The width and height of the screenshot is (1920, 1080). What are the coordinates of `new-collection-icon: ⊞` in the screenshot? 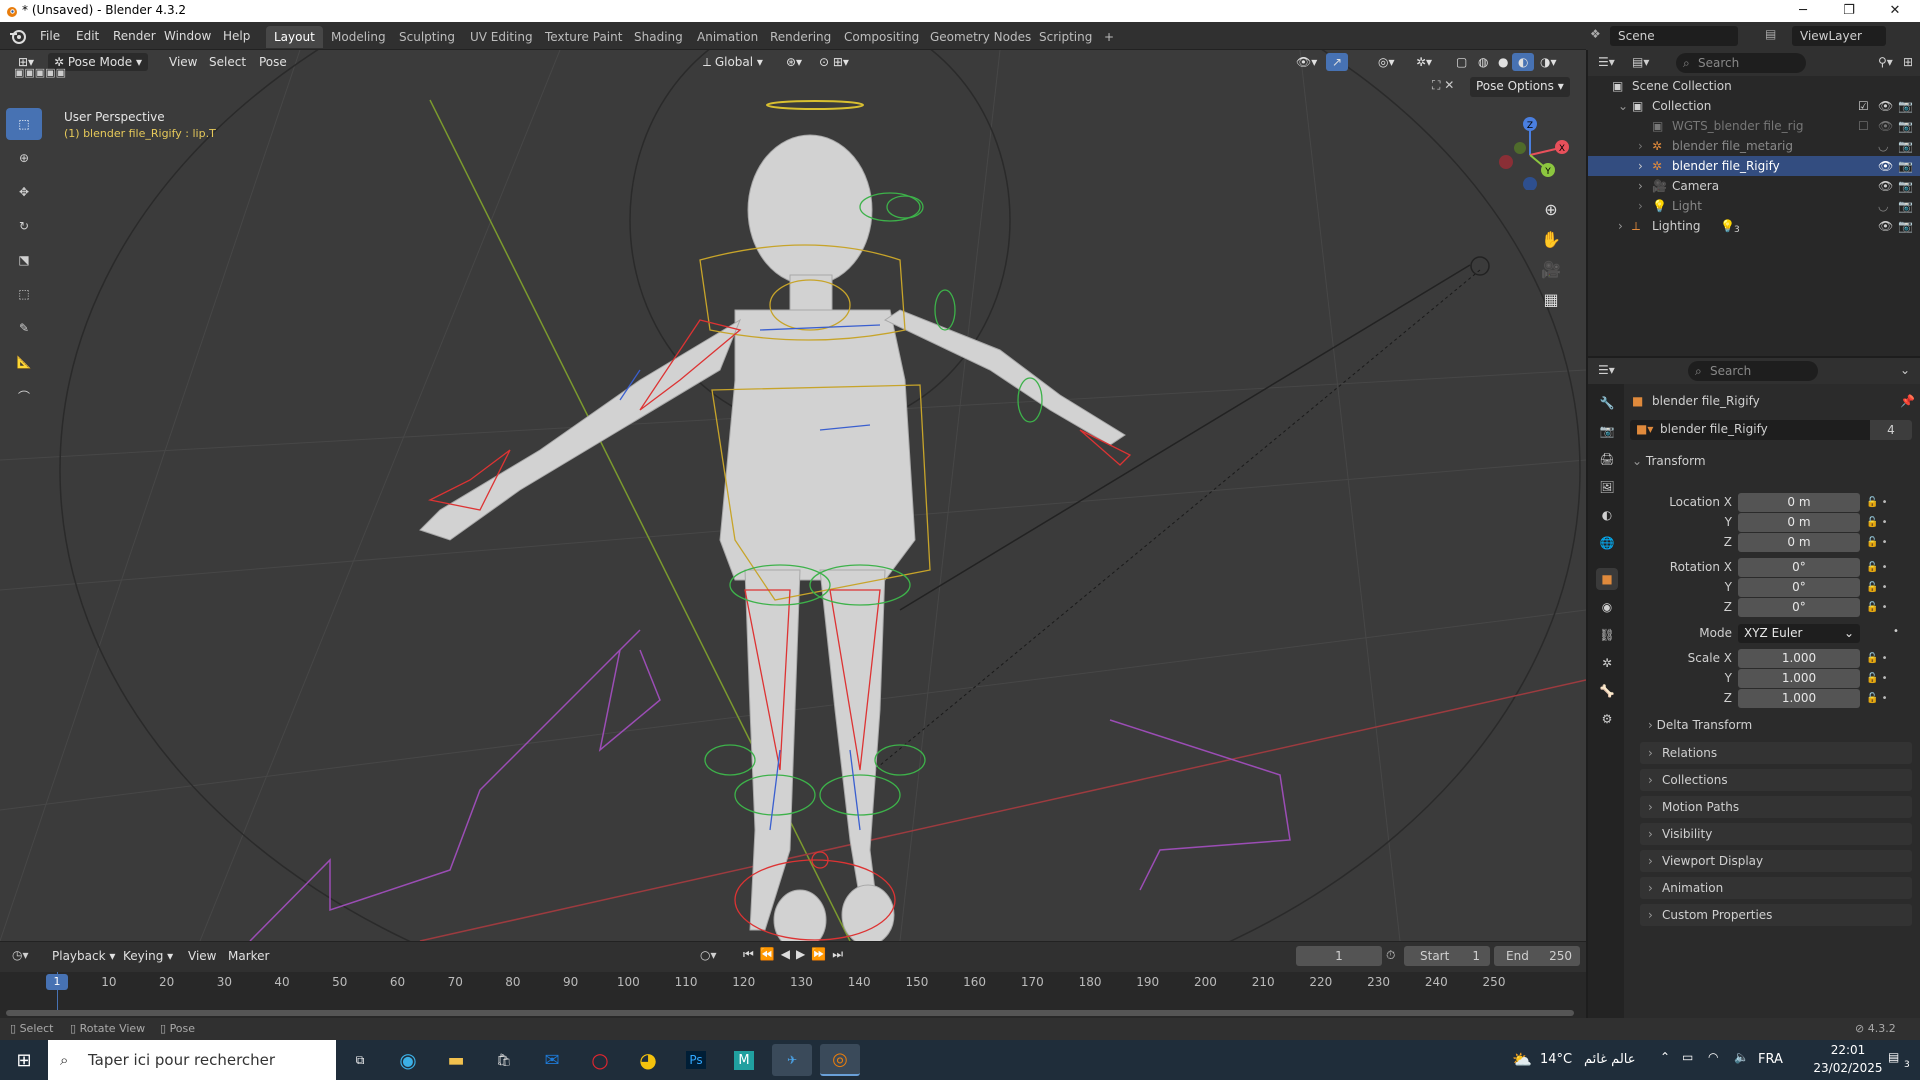 It's located at (1908, 62).